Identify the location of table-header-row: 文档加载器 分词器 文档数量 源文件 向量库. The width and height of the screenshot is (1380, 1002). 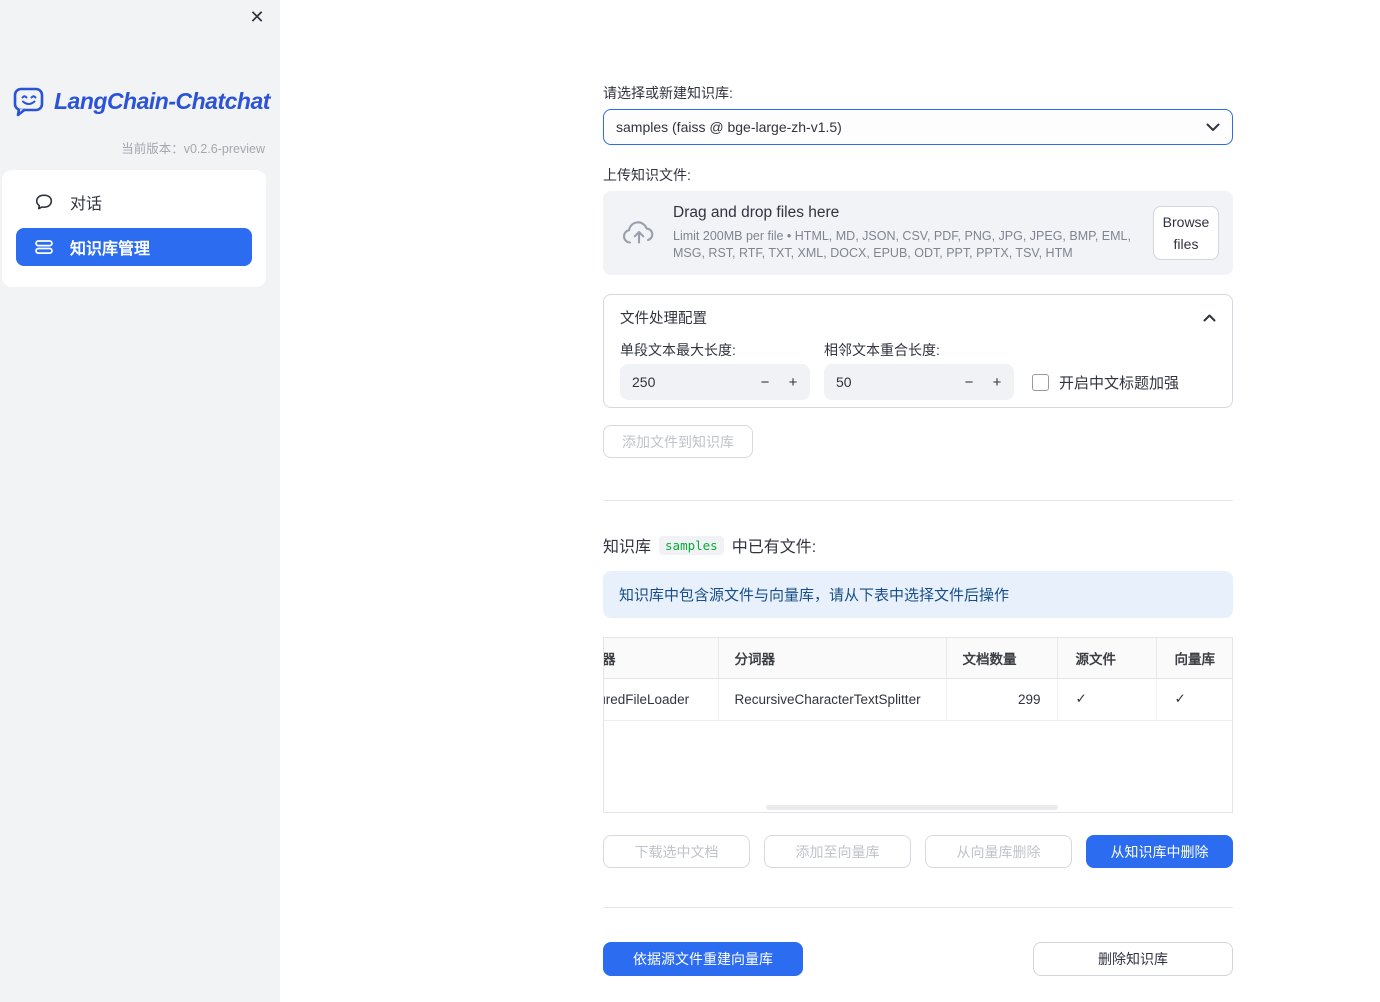
(918, 658).